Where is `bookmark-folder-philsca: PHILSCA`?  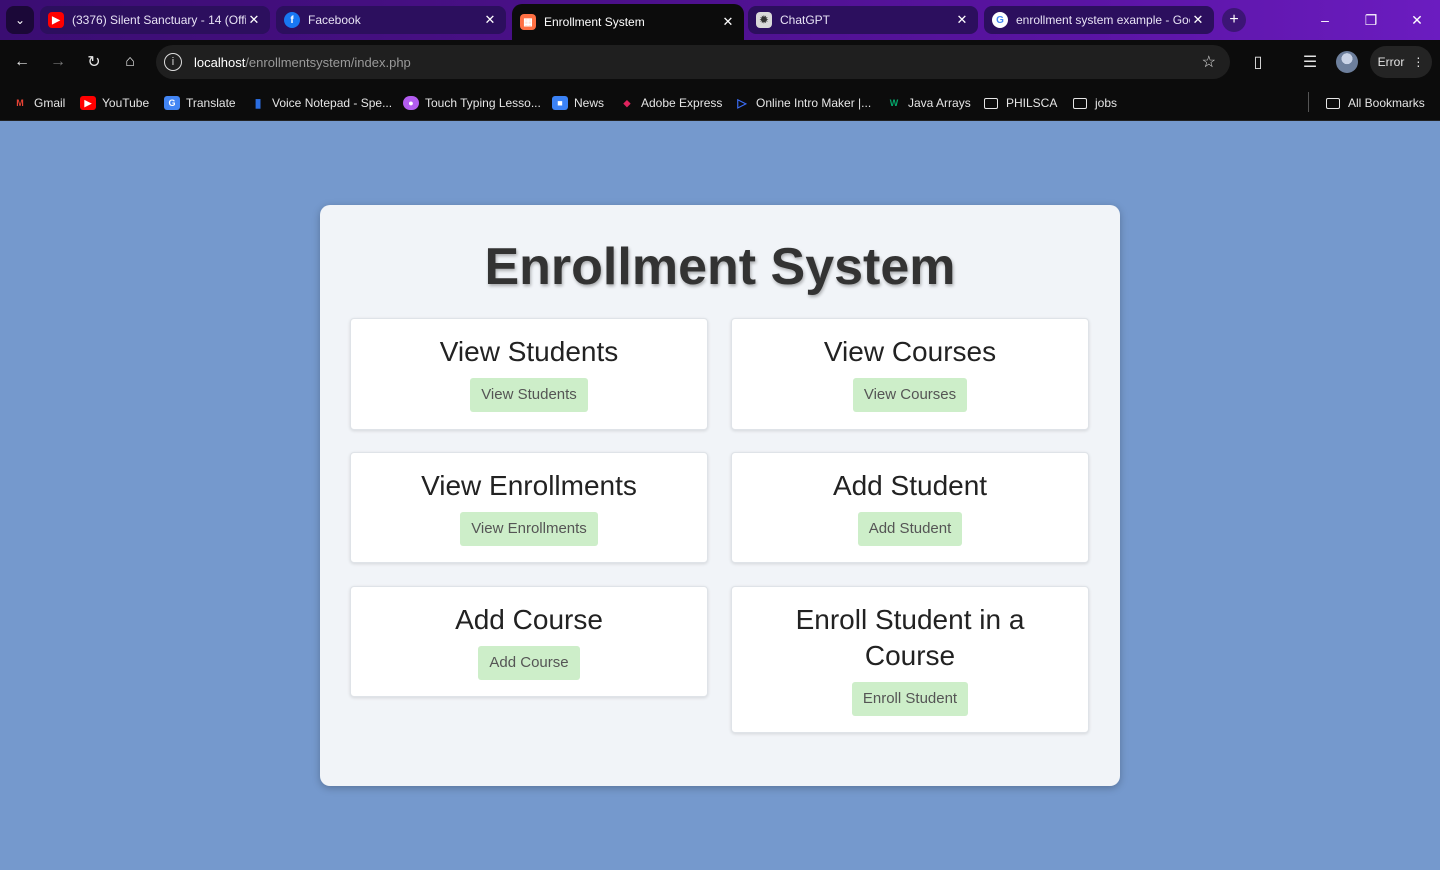
bookmark-folder-philsca: PHILSCA is located at coordinates (1020, 103).